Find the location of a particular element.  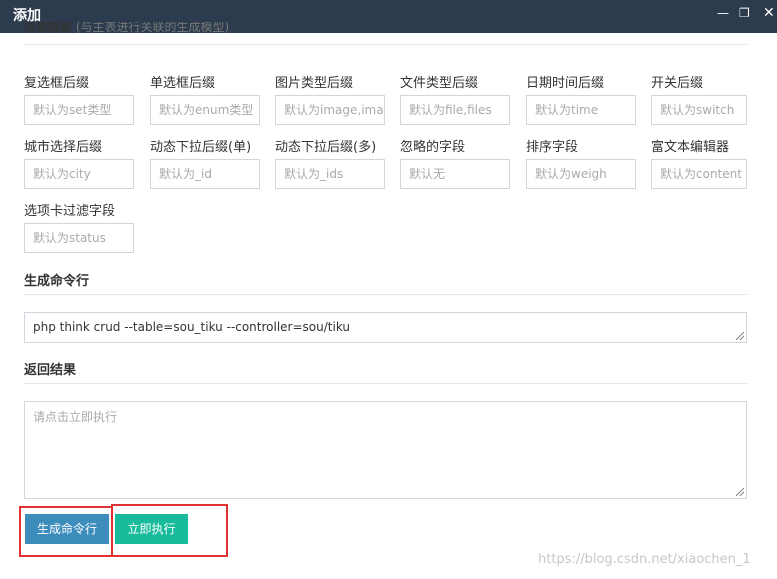

tab-filter-field-label: 选项卡过滤字段 is located at coordinates (70, 211).